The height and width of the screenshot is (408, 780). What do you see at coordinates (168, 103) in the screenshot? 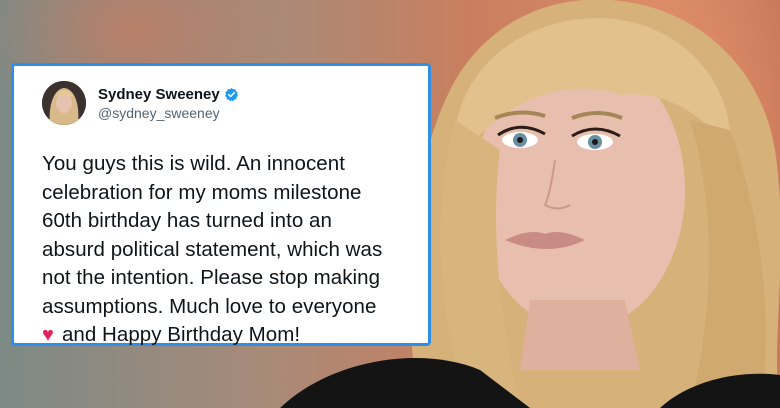
I see `author-names: Sydney Sweeney @sydney_sweeney` at bounding box center [168, 103].